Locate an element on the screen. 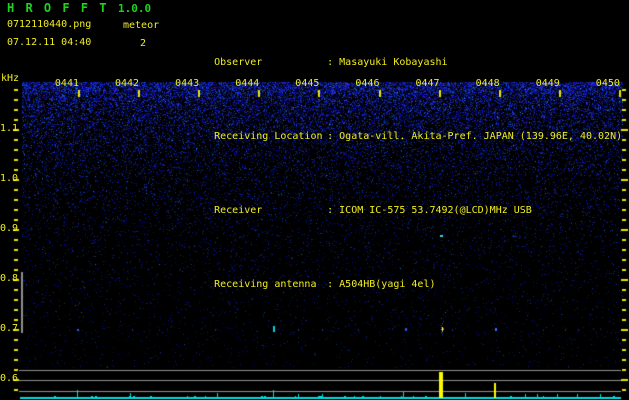  metadata-label: Receiving Location is located at coordinates (268, 136).